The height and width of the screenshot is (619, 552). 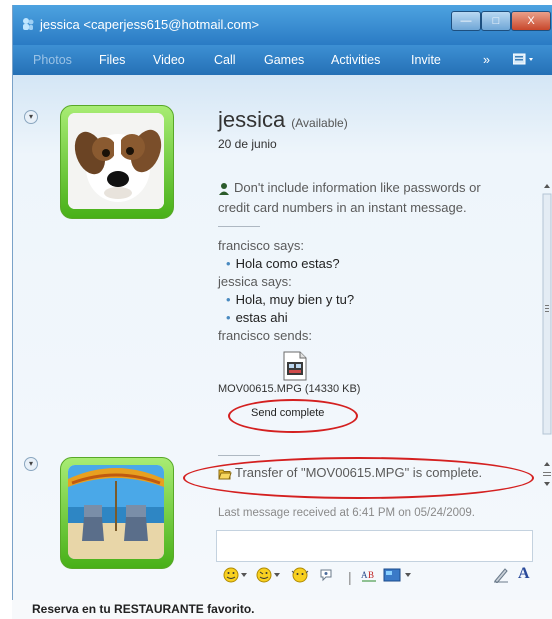 What do you see at coordinates (283, 263) in the screenshot?
I see `message-line: • Hola como estas?` at bounding box center [283, 263].